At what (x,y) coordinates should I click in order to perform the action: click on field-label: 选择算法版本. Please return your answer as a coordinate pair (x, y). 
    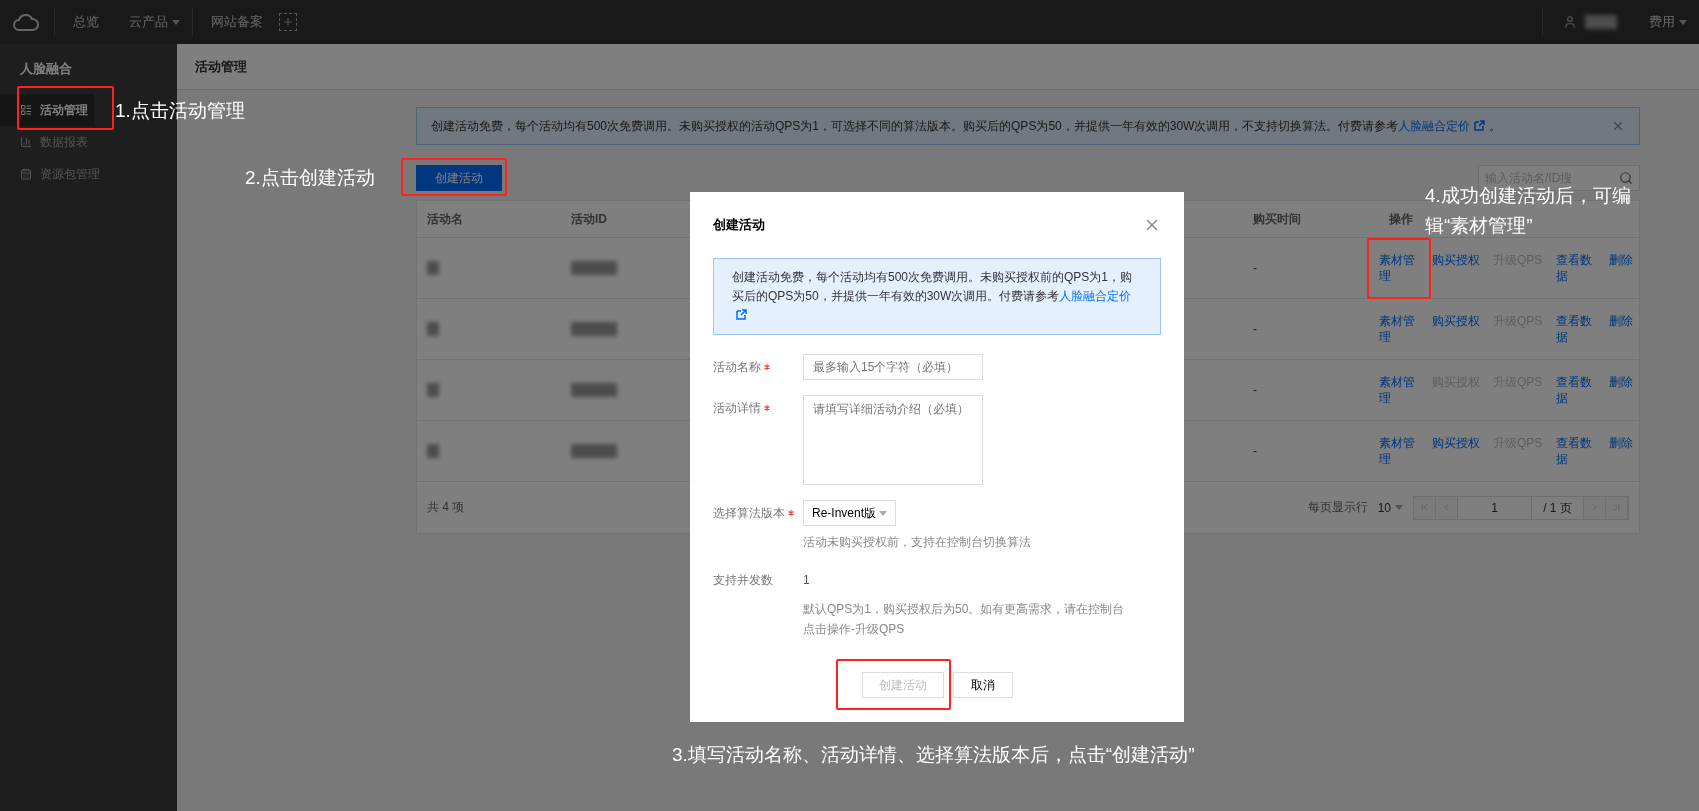
    Looking at the image, I should click on (749, 513).